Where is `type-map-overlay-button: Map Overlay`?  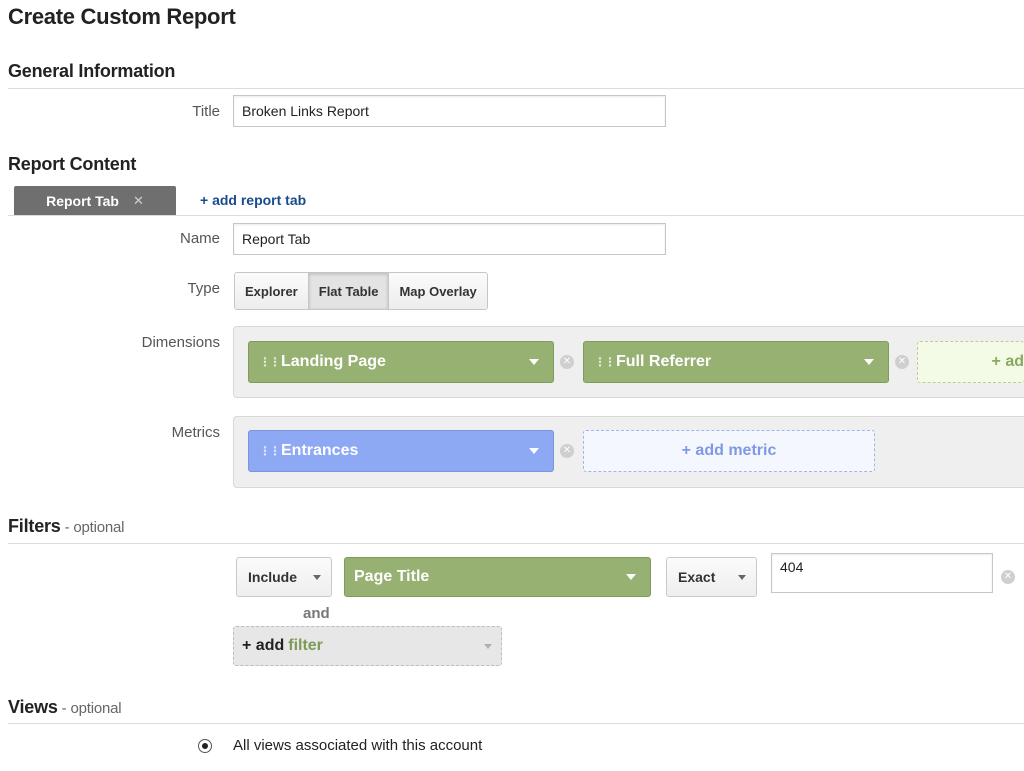
type-map-overlay-button: Map Overlay is located at coordinates (438, 291).